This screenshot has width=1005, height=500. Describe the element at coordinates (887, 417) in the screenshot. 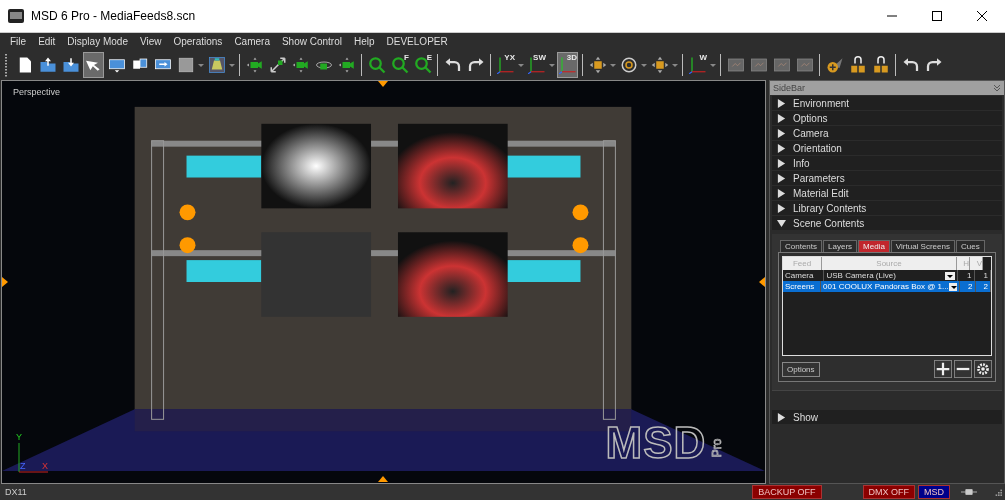

I see `section-header: Show` at that location.